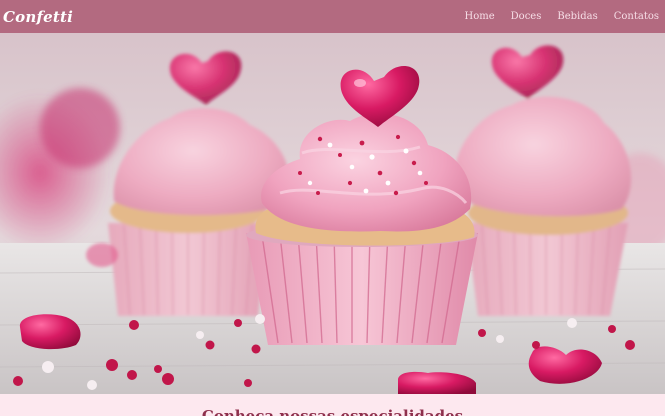  I want to click on nav-link-bebidas: Bebidas, so click(577, 16).